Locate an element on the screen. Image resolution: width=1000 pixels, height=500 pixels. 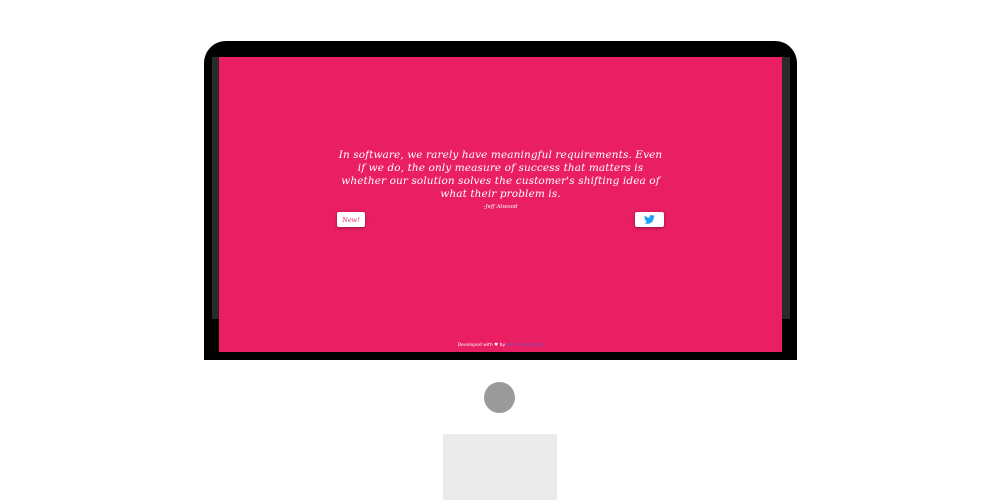
footer-by: by is located at coordinates (502, 345).